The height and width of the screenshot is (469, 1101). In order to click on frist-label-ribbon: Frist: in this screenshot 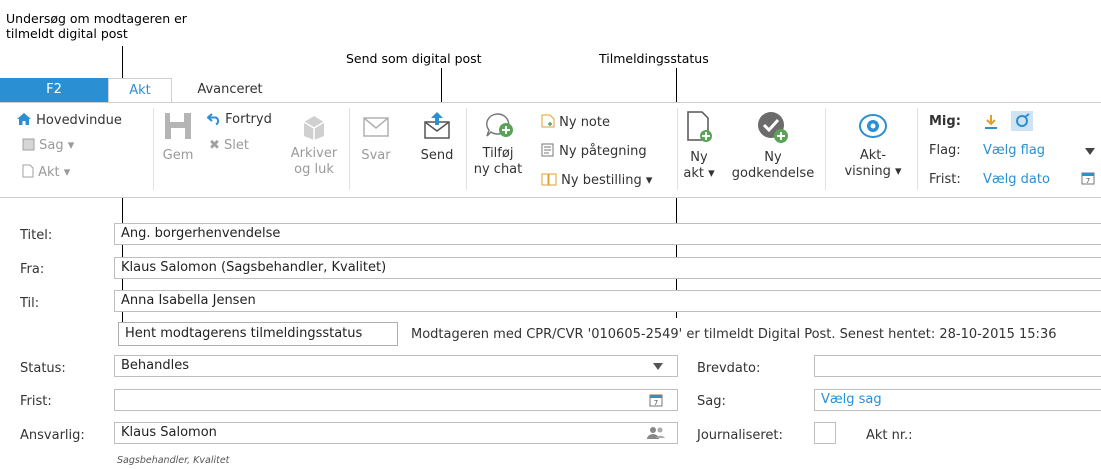, I will do `click(945, 179)`.